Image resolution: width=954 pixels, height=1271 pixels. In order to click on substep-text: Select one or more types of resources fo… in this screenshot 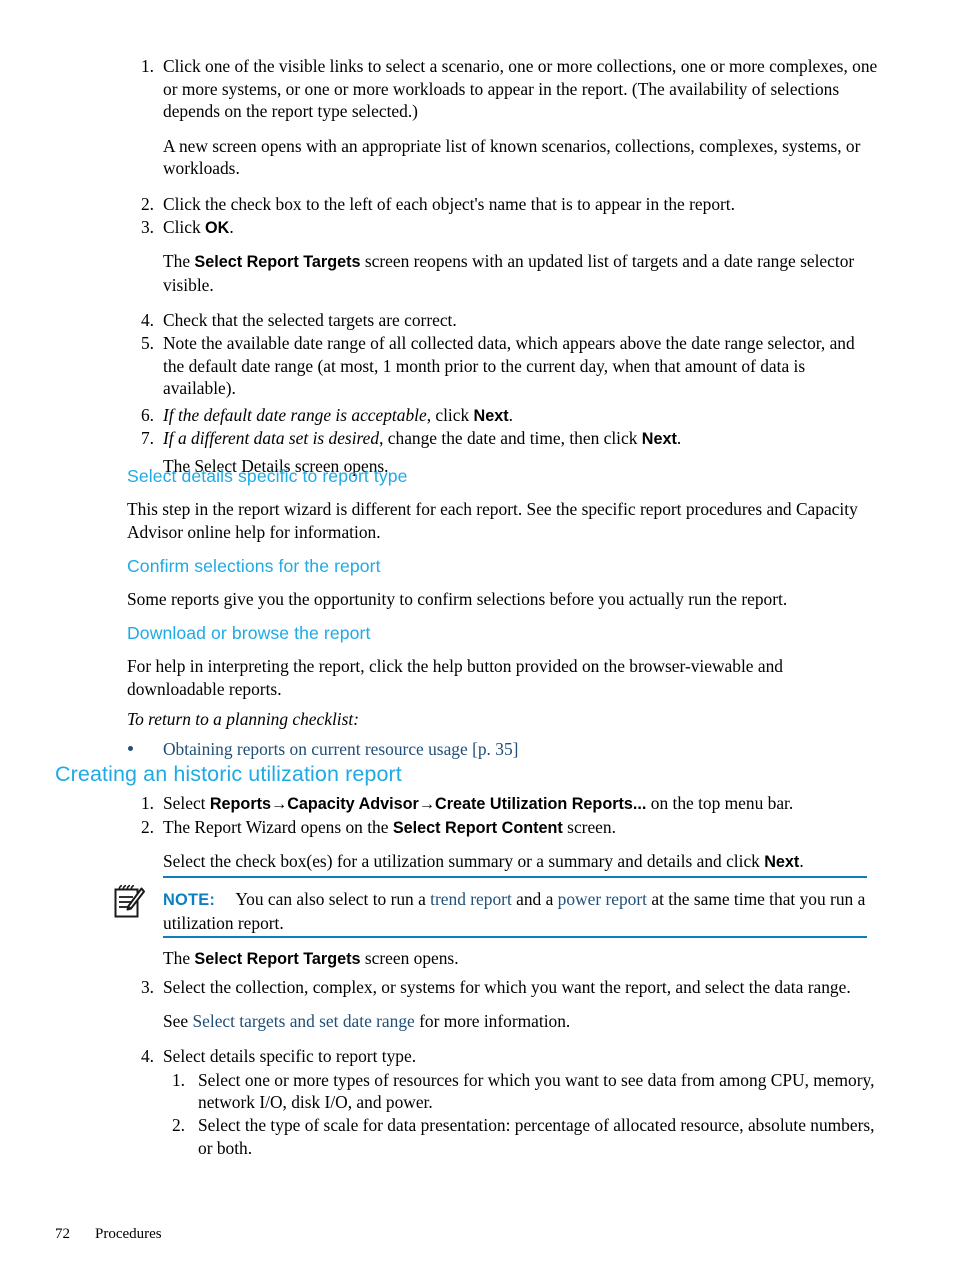, I will do `click(536, 1091)`.